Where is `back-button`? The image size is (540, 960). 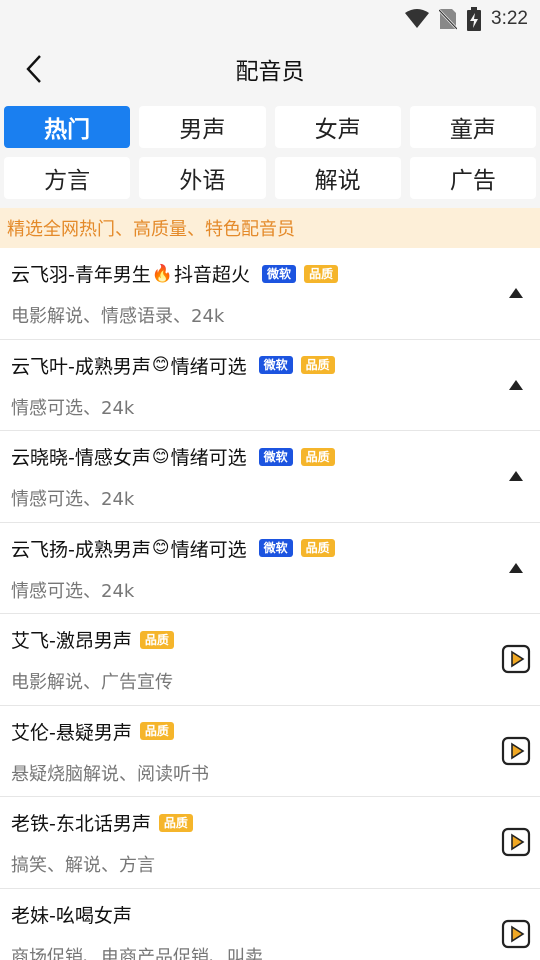 back-button is located at coordinates (34, 69).